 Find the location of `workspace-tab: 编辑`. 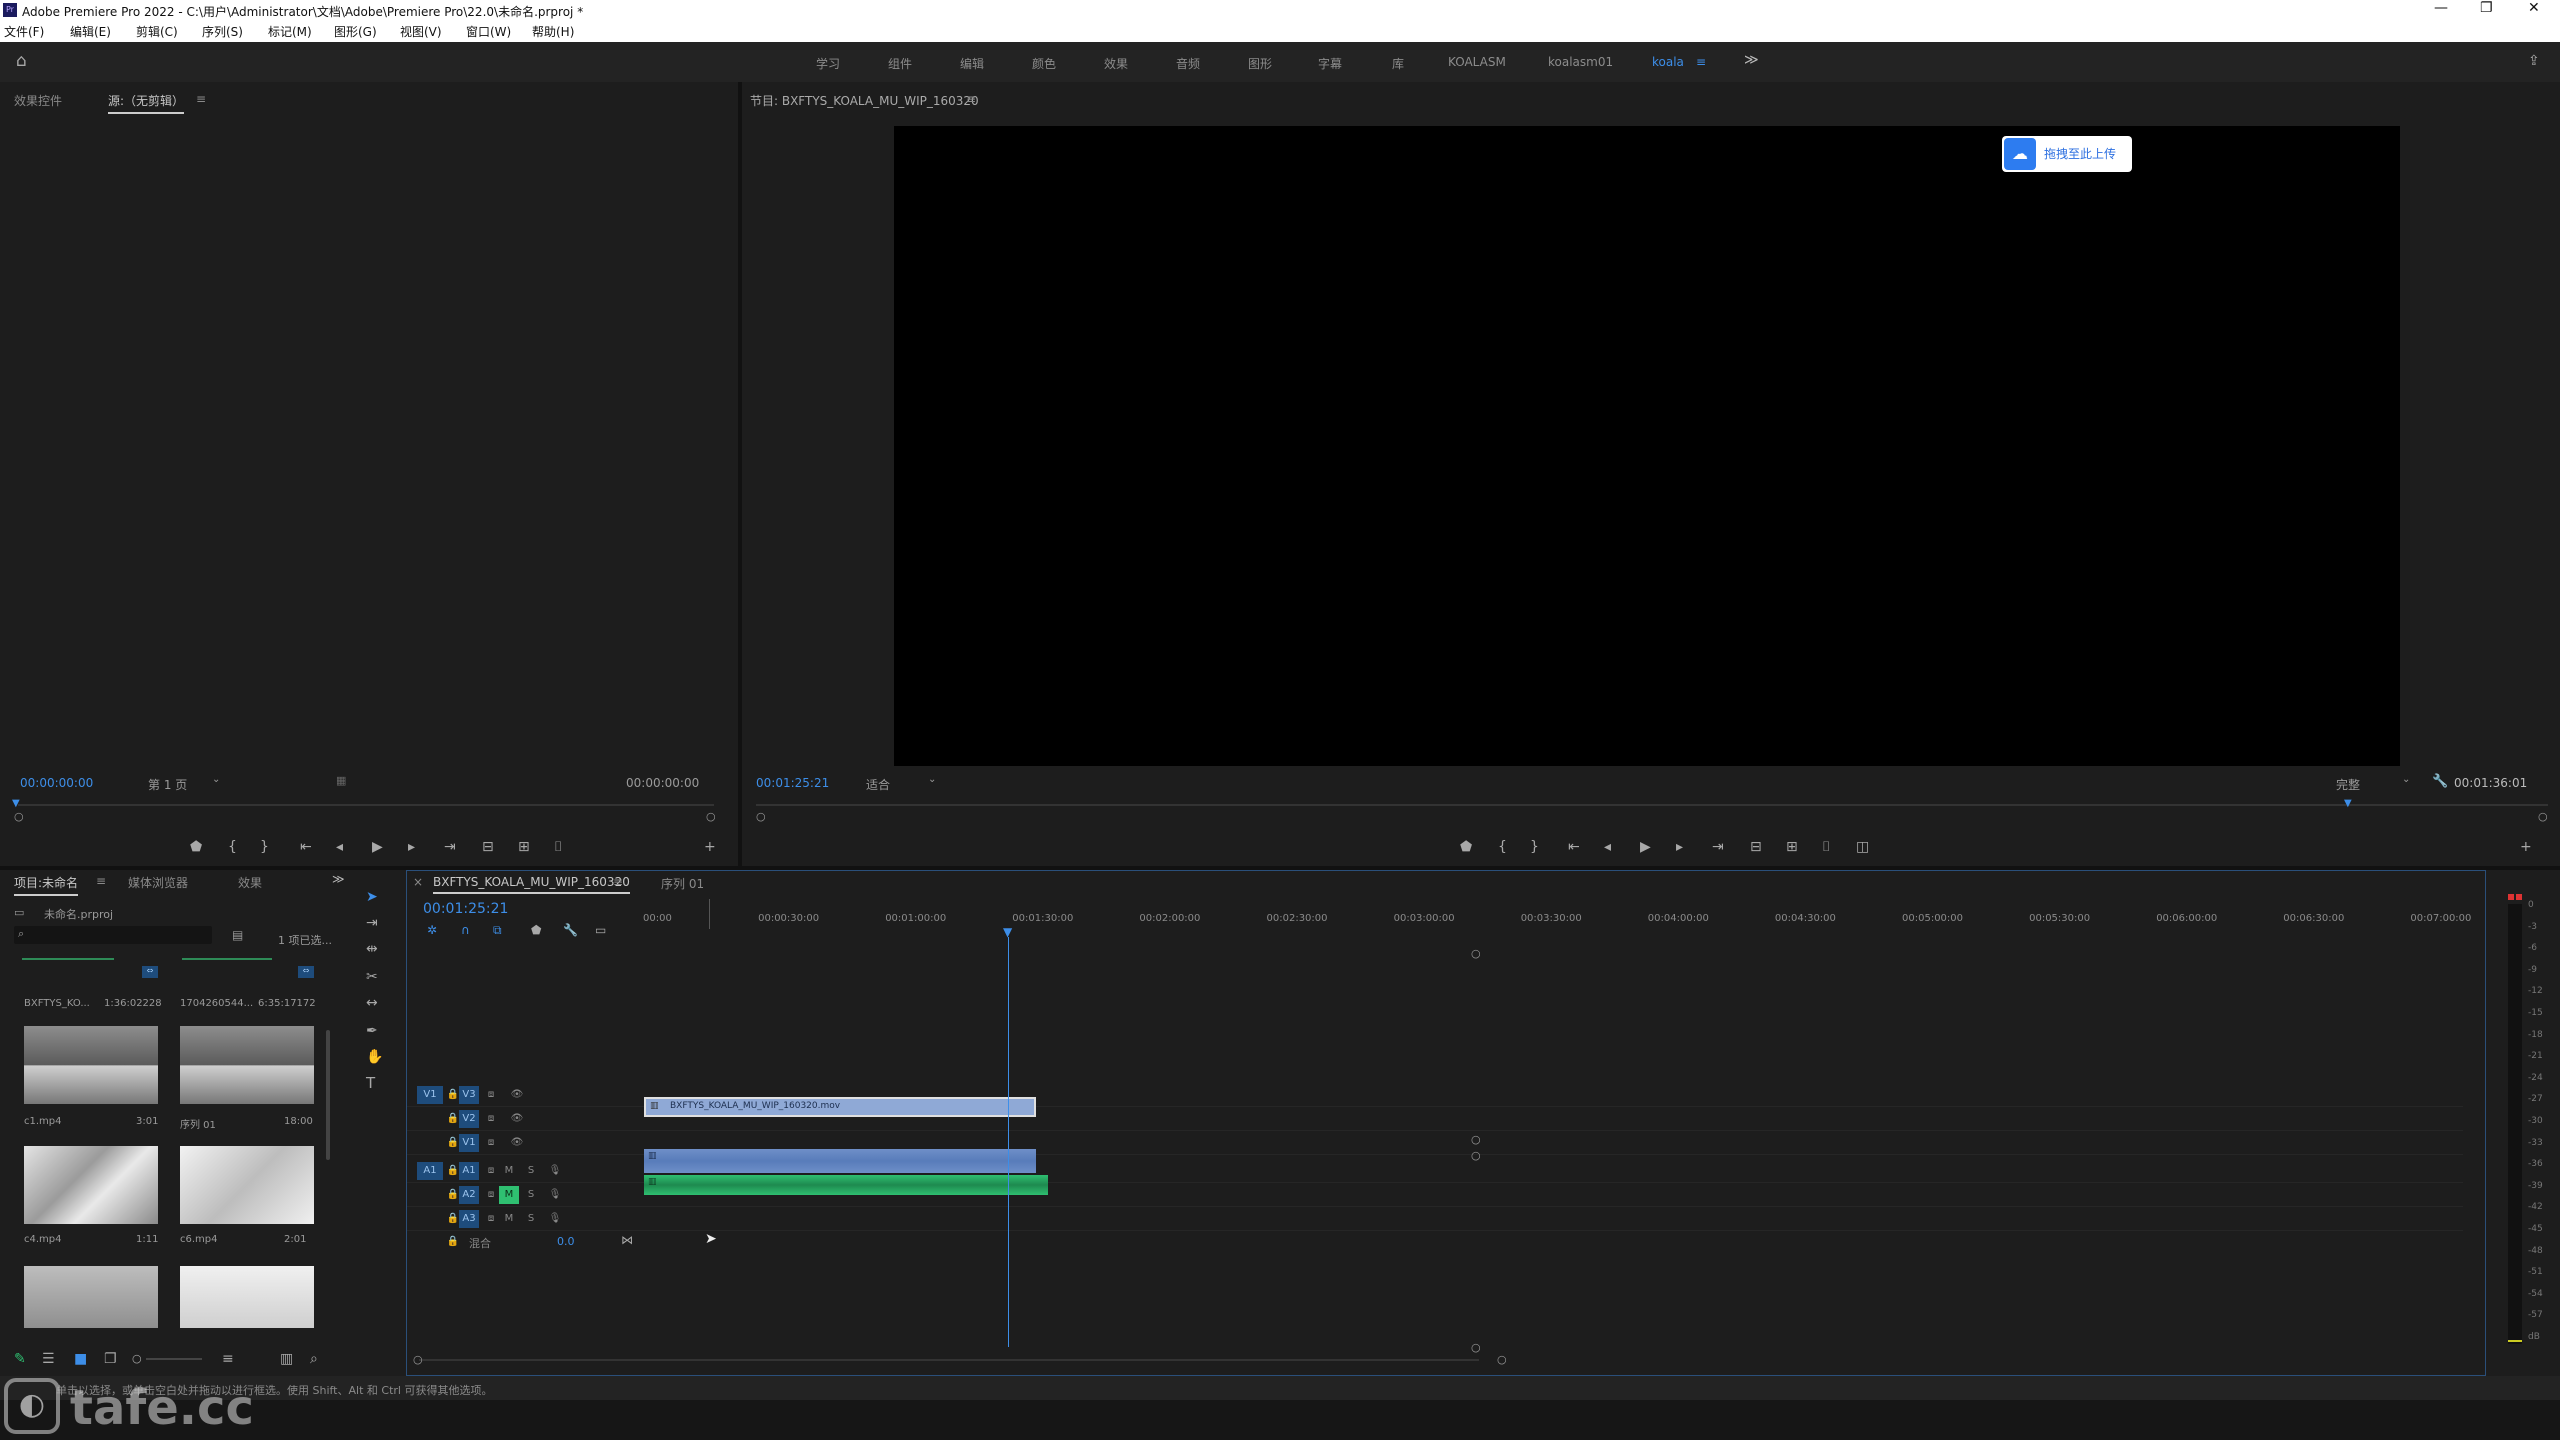

workspace-tab: 编辑 is located at coordinates (972, 63).